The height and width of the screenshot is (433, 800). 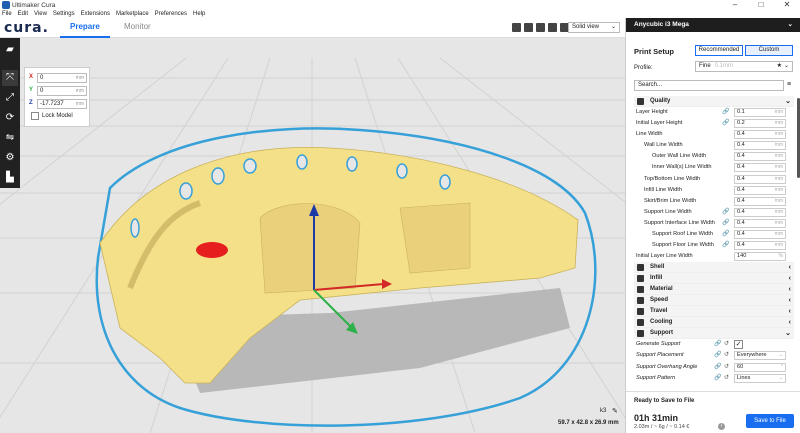 I want to click on support-blocker-icon: ▙, so click(x=10, y=178).